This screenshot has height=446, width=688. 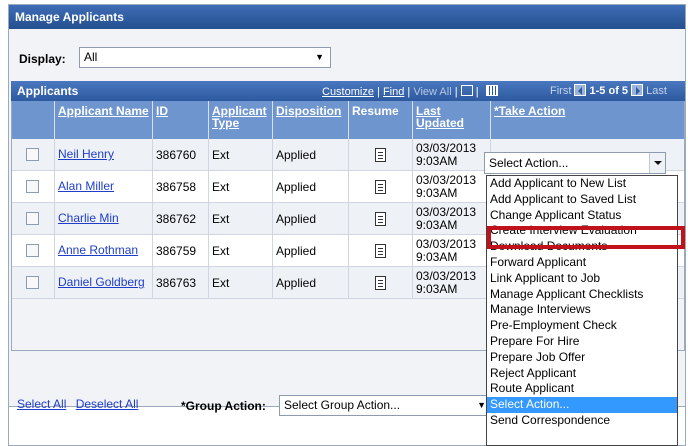 What do you see at coordinates (181, 219) in the screenshot?
I see `applicant-id: 386762` at bounding box center [181, 219].